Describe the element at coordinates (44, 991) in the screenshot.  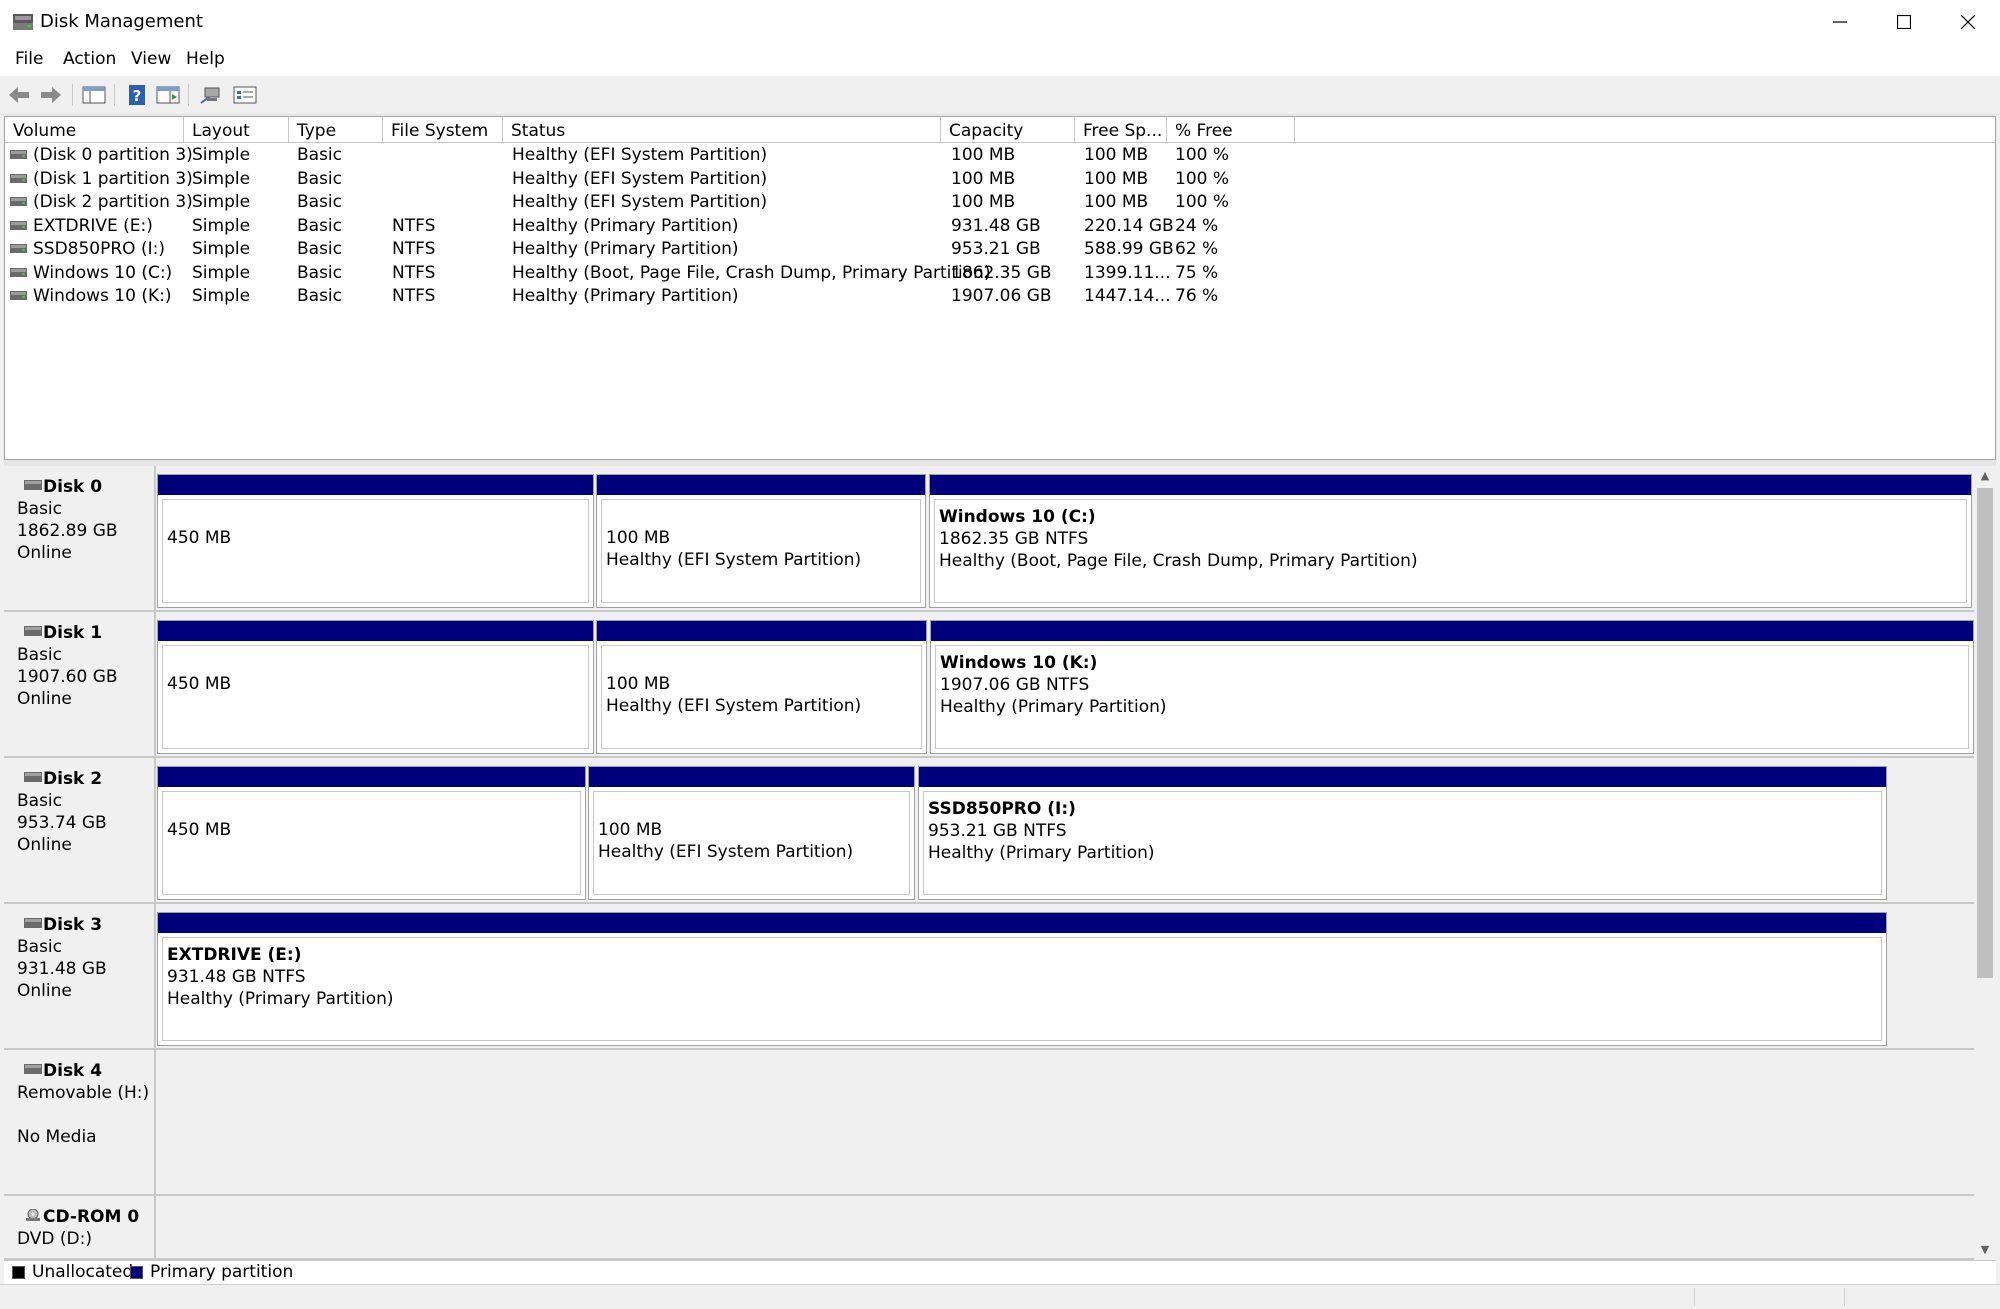
I see `disk-status: Online` at that location.